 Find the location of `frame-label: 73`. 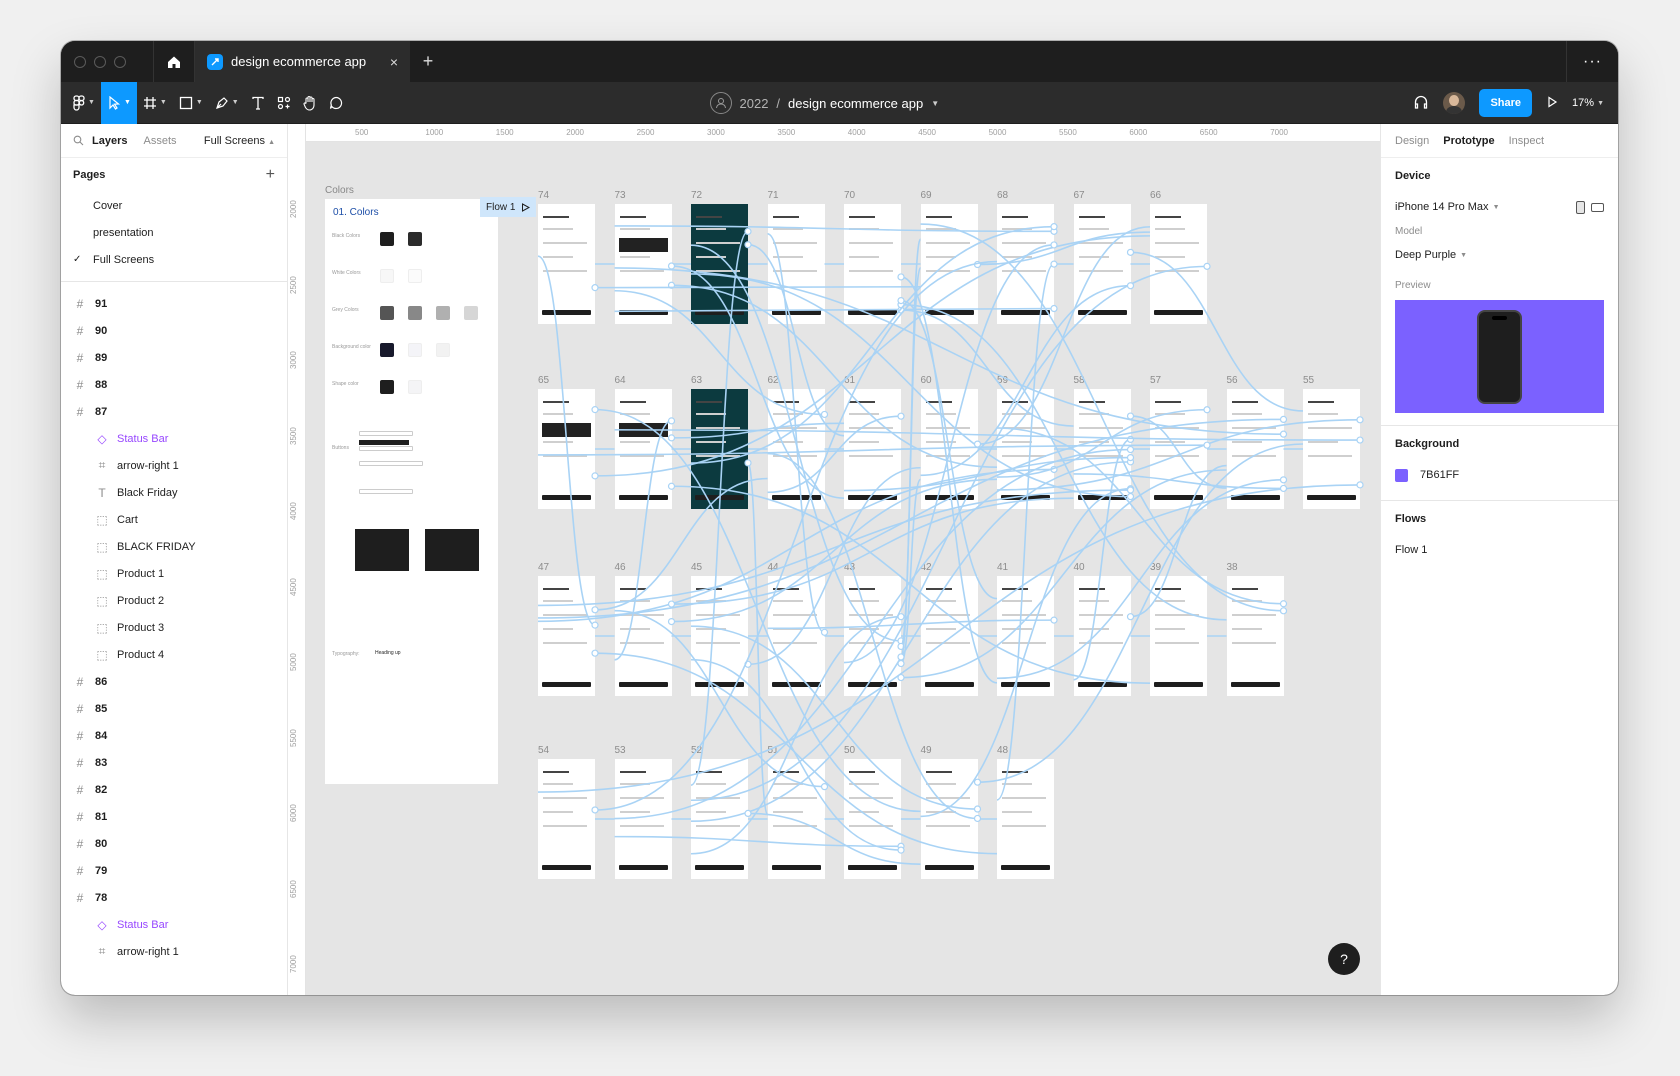

frame-label: 73 is located at coordinates (620, 195).